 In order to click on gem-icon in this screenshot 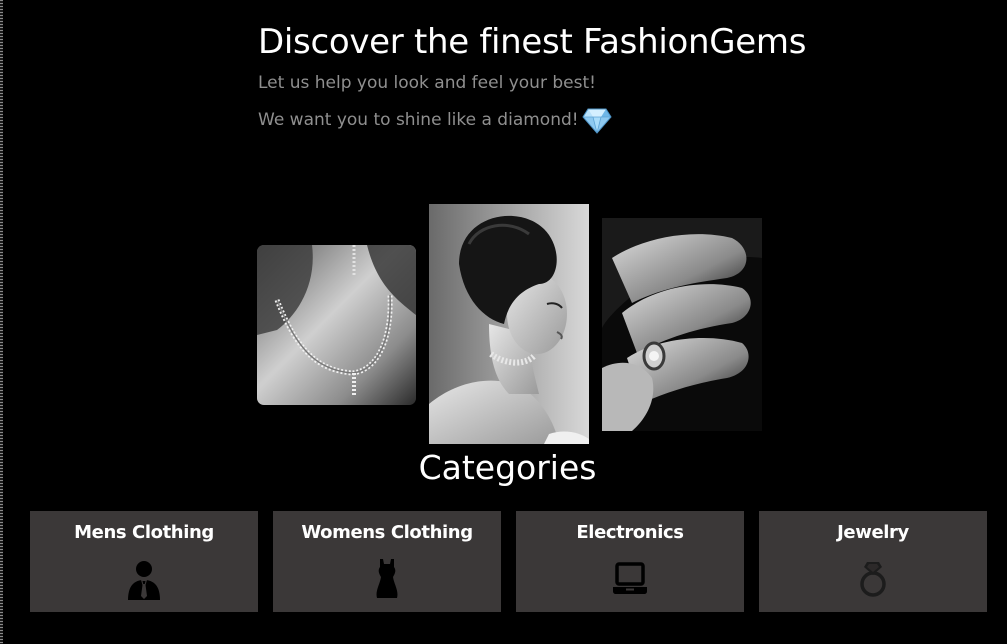, I will do `click(596, 120)`.